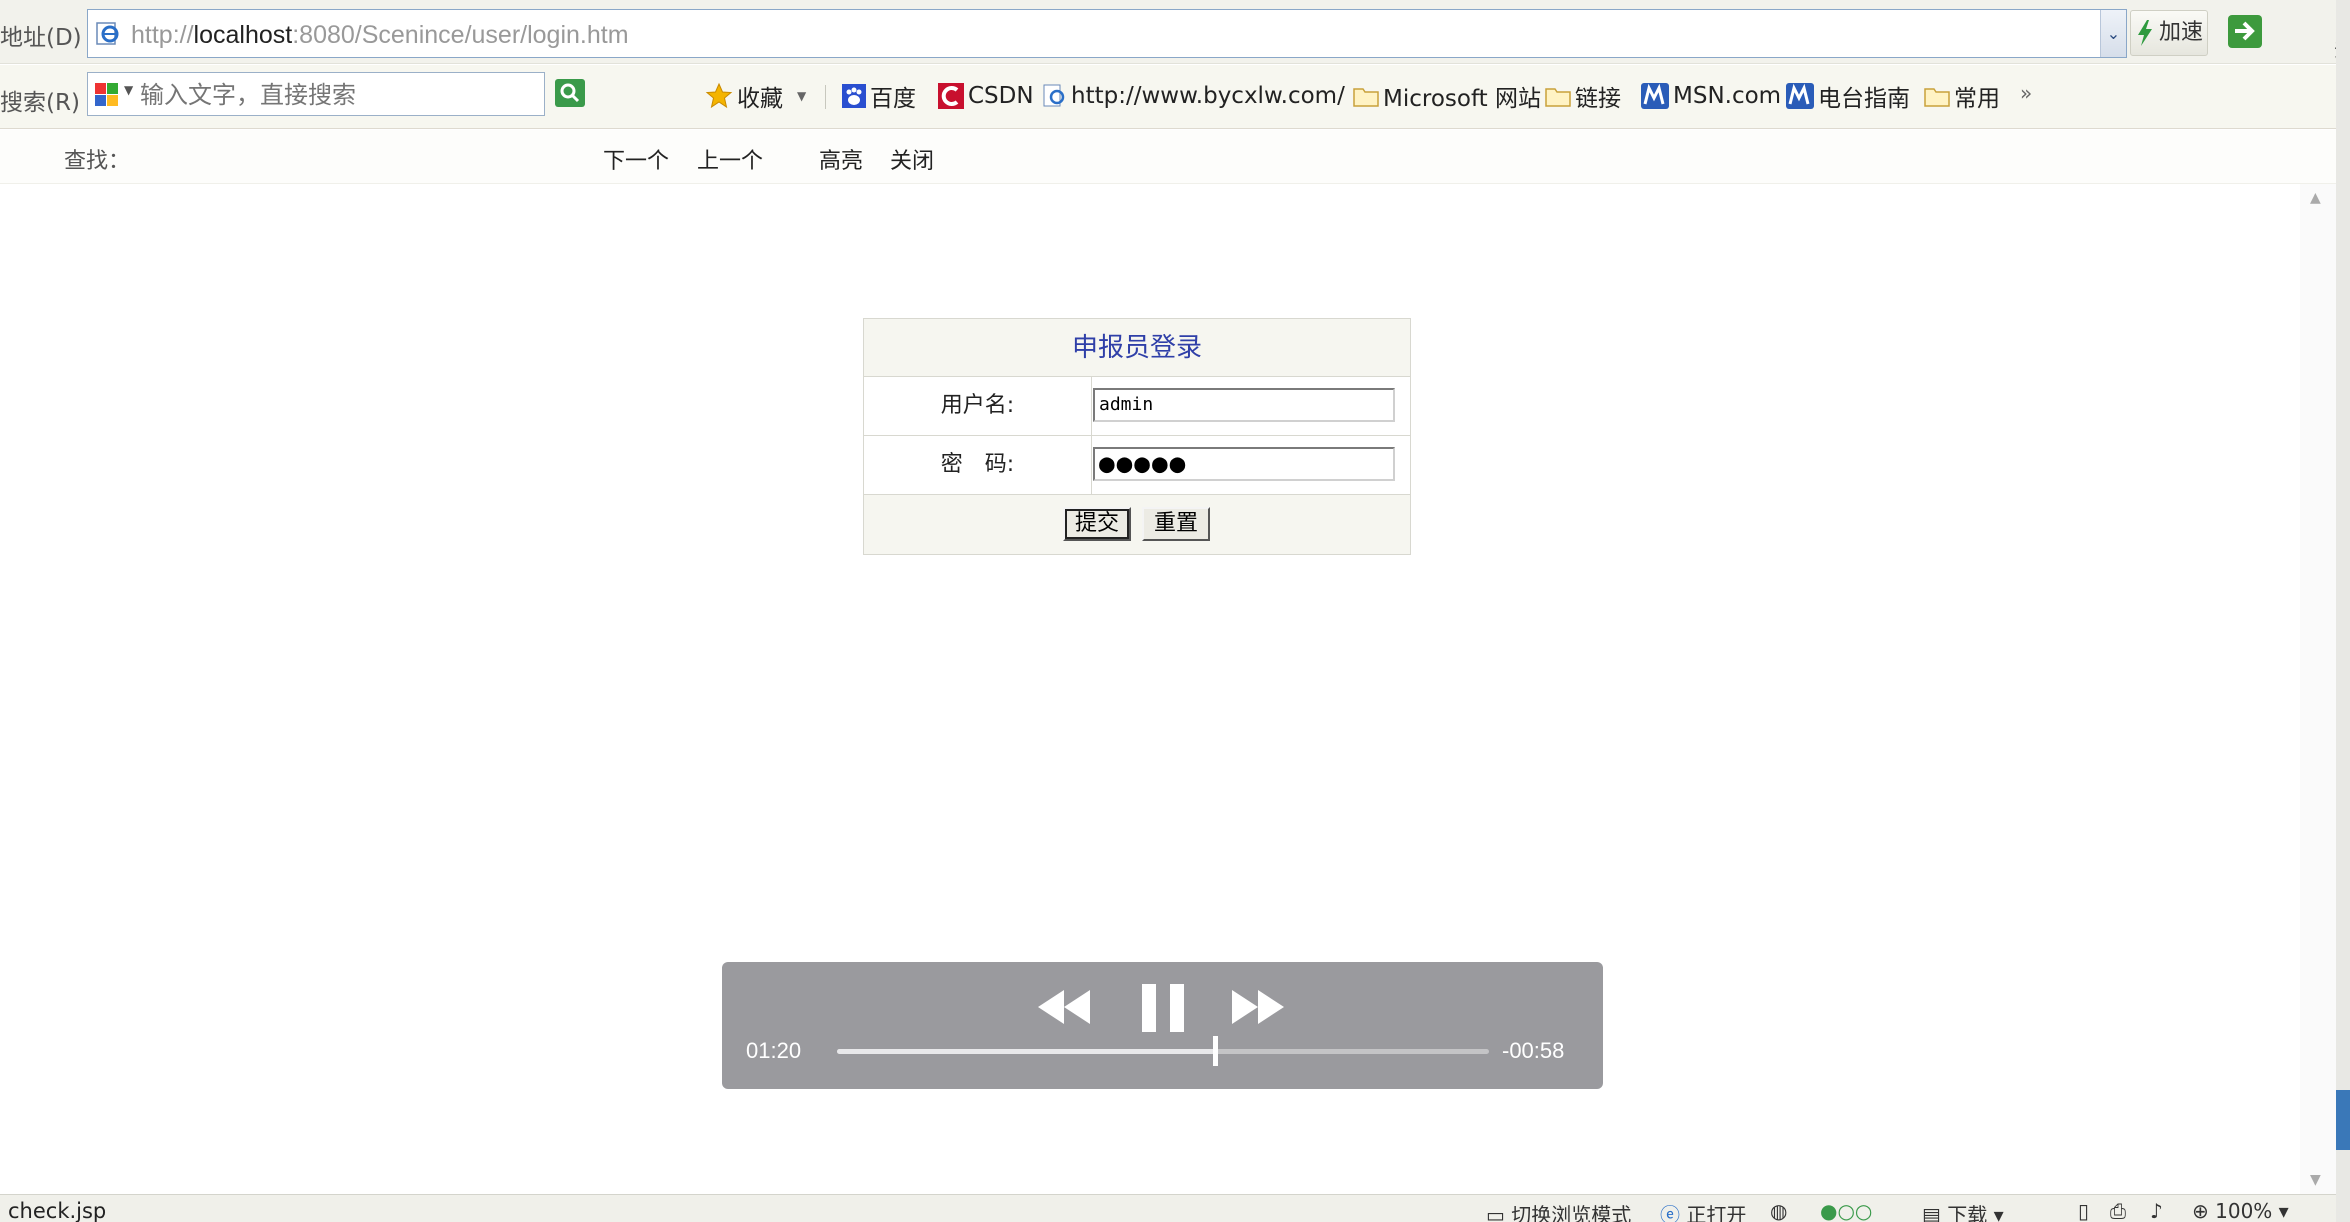 Image resolution: width=2350 pixels, height=1222 pixels. What do you see at coordinates (106, 94) in the screenshot?
I see `search-engine-icon` at bounding box center [106, 94].